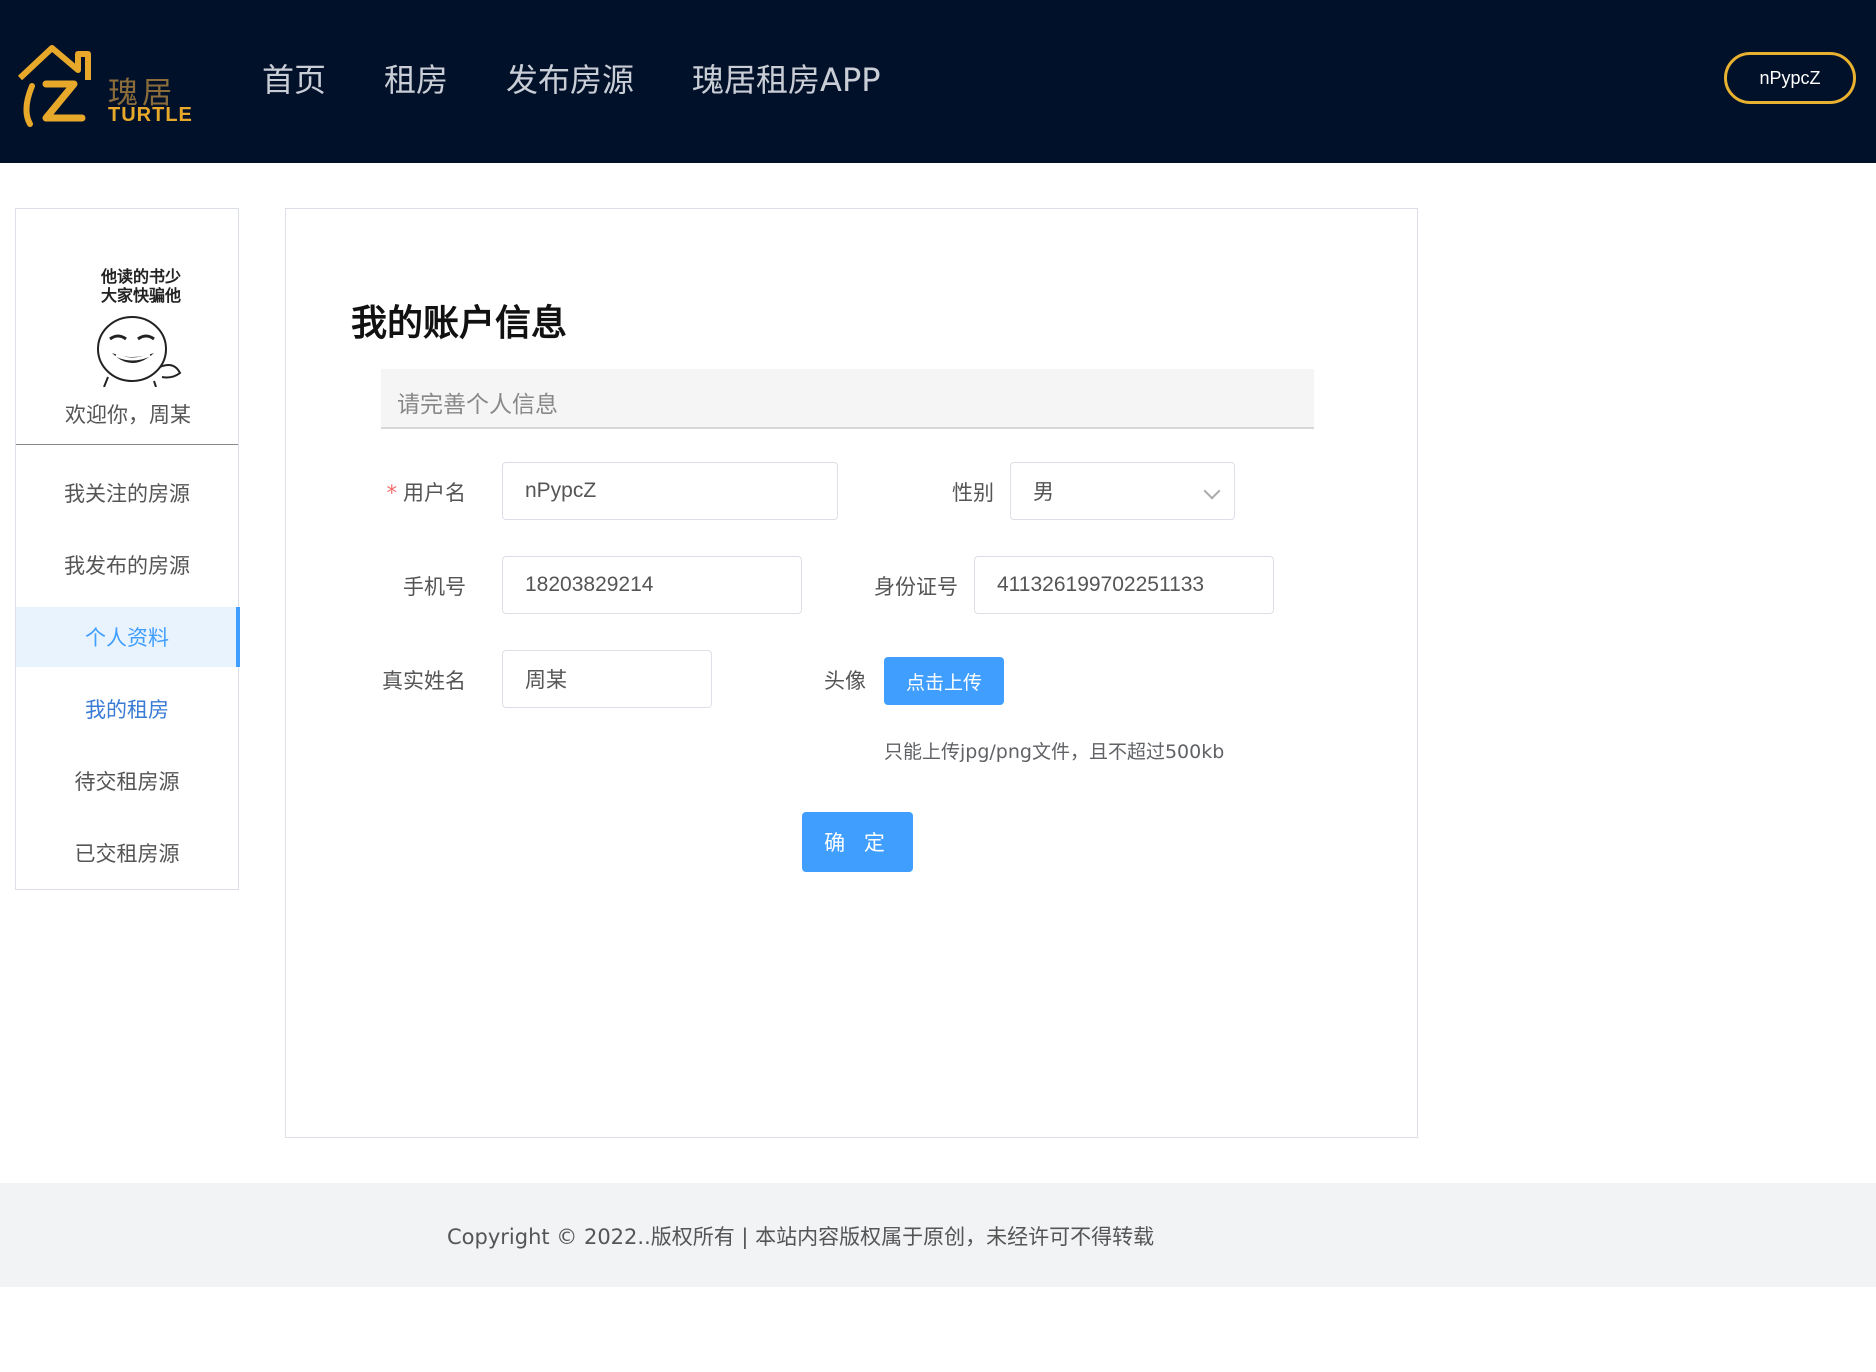 The height and width of the screenshot is (1372, 1876). I want to click on avatar-caption: 他读的书少 大家快骗他, so click(141, 286).